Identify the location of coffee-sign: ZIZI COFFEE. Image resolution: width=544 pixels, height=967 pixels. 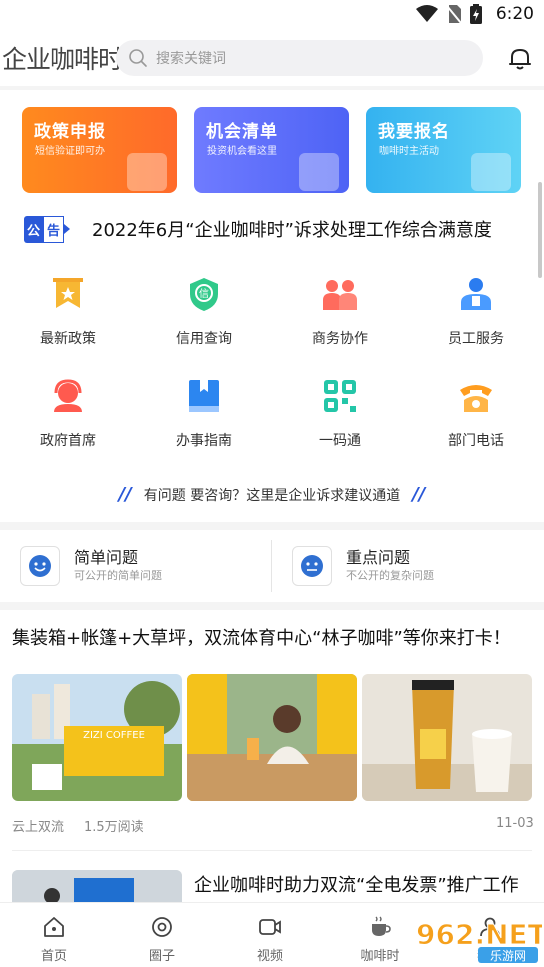
(114, 735).